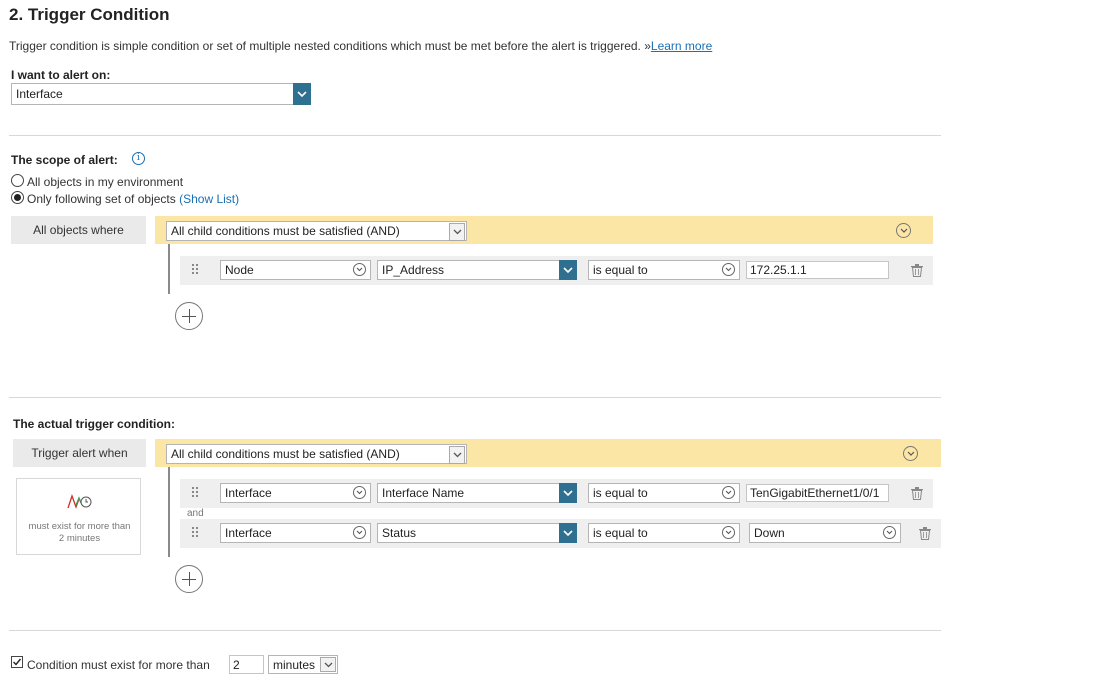 Image resolution: width=1116 pixels, height=700 pixels. Describe the element at coordinates (39, 94) in the screenshot. I see `alert-on-value: Interface` at that location.